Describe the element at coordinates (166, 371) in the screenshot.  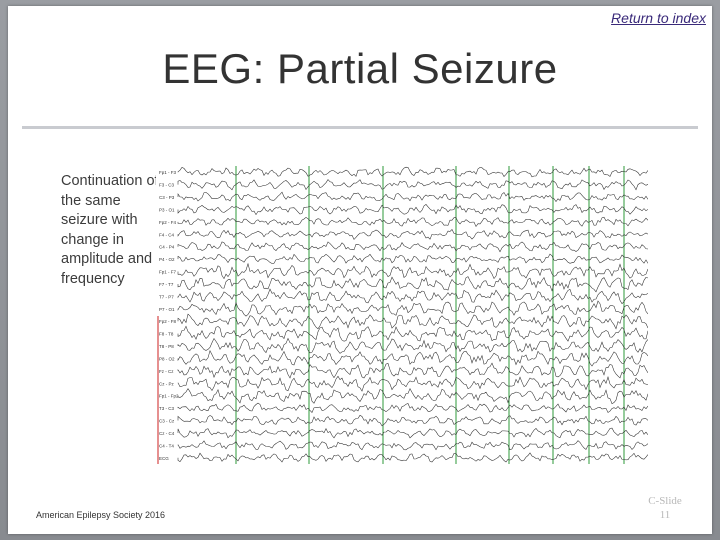
I see `eeg-channel-label: Fz - Cz` at that location.